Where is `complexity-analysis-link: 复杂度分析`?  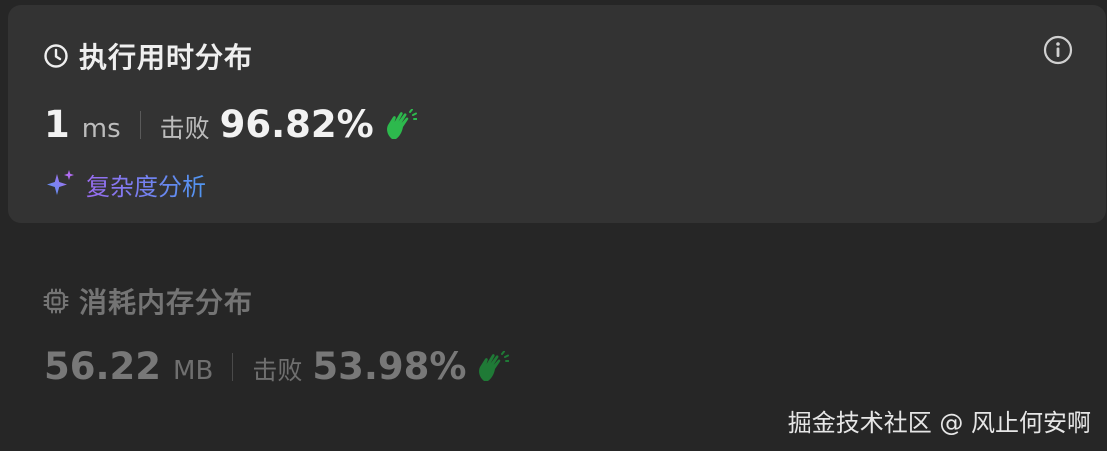
complexity-analysis-link: 复杂度分析 is located at coordinates (125, 184).